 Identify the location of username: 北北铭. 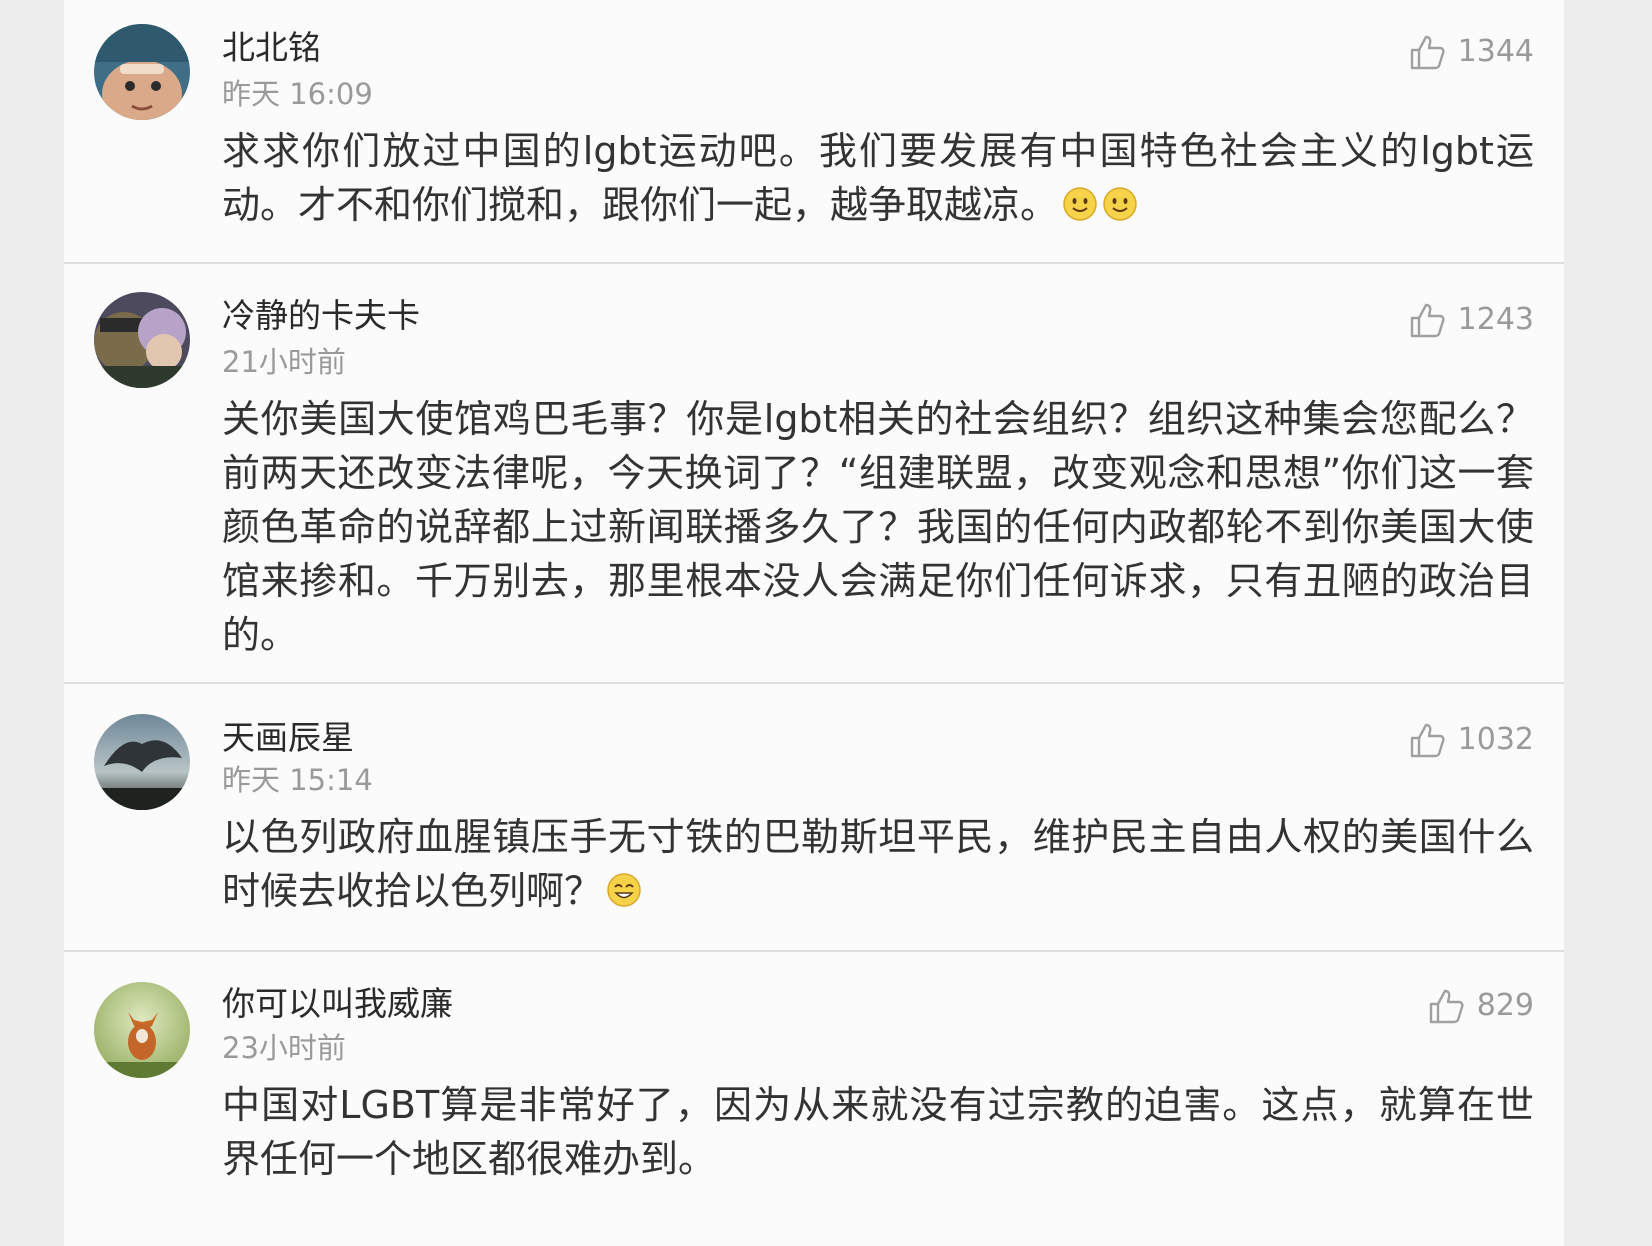
(271, 48).